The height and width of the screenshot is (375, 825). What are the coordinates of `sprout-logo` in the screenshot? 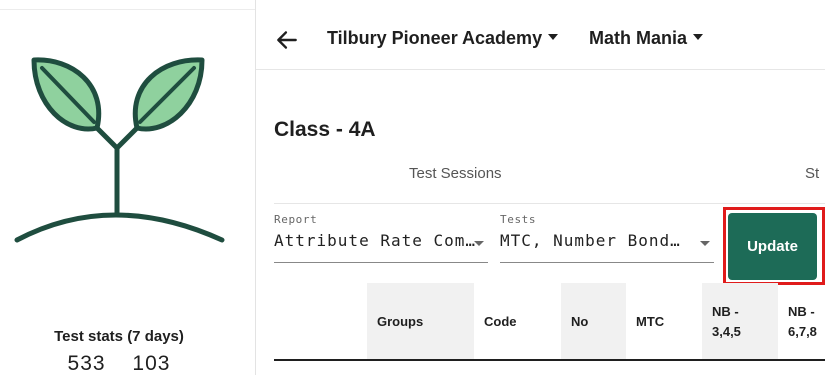 It's located at (119, 150).